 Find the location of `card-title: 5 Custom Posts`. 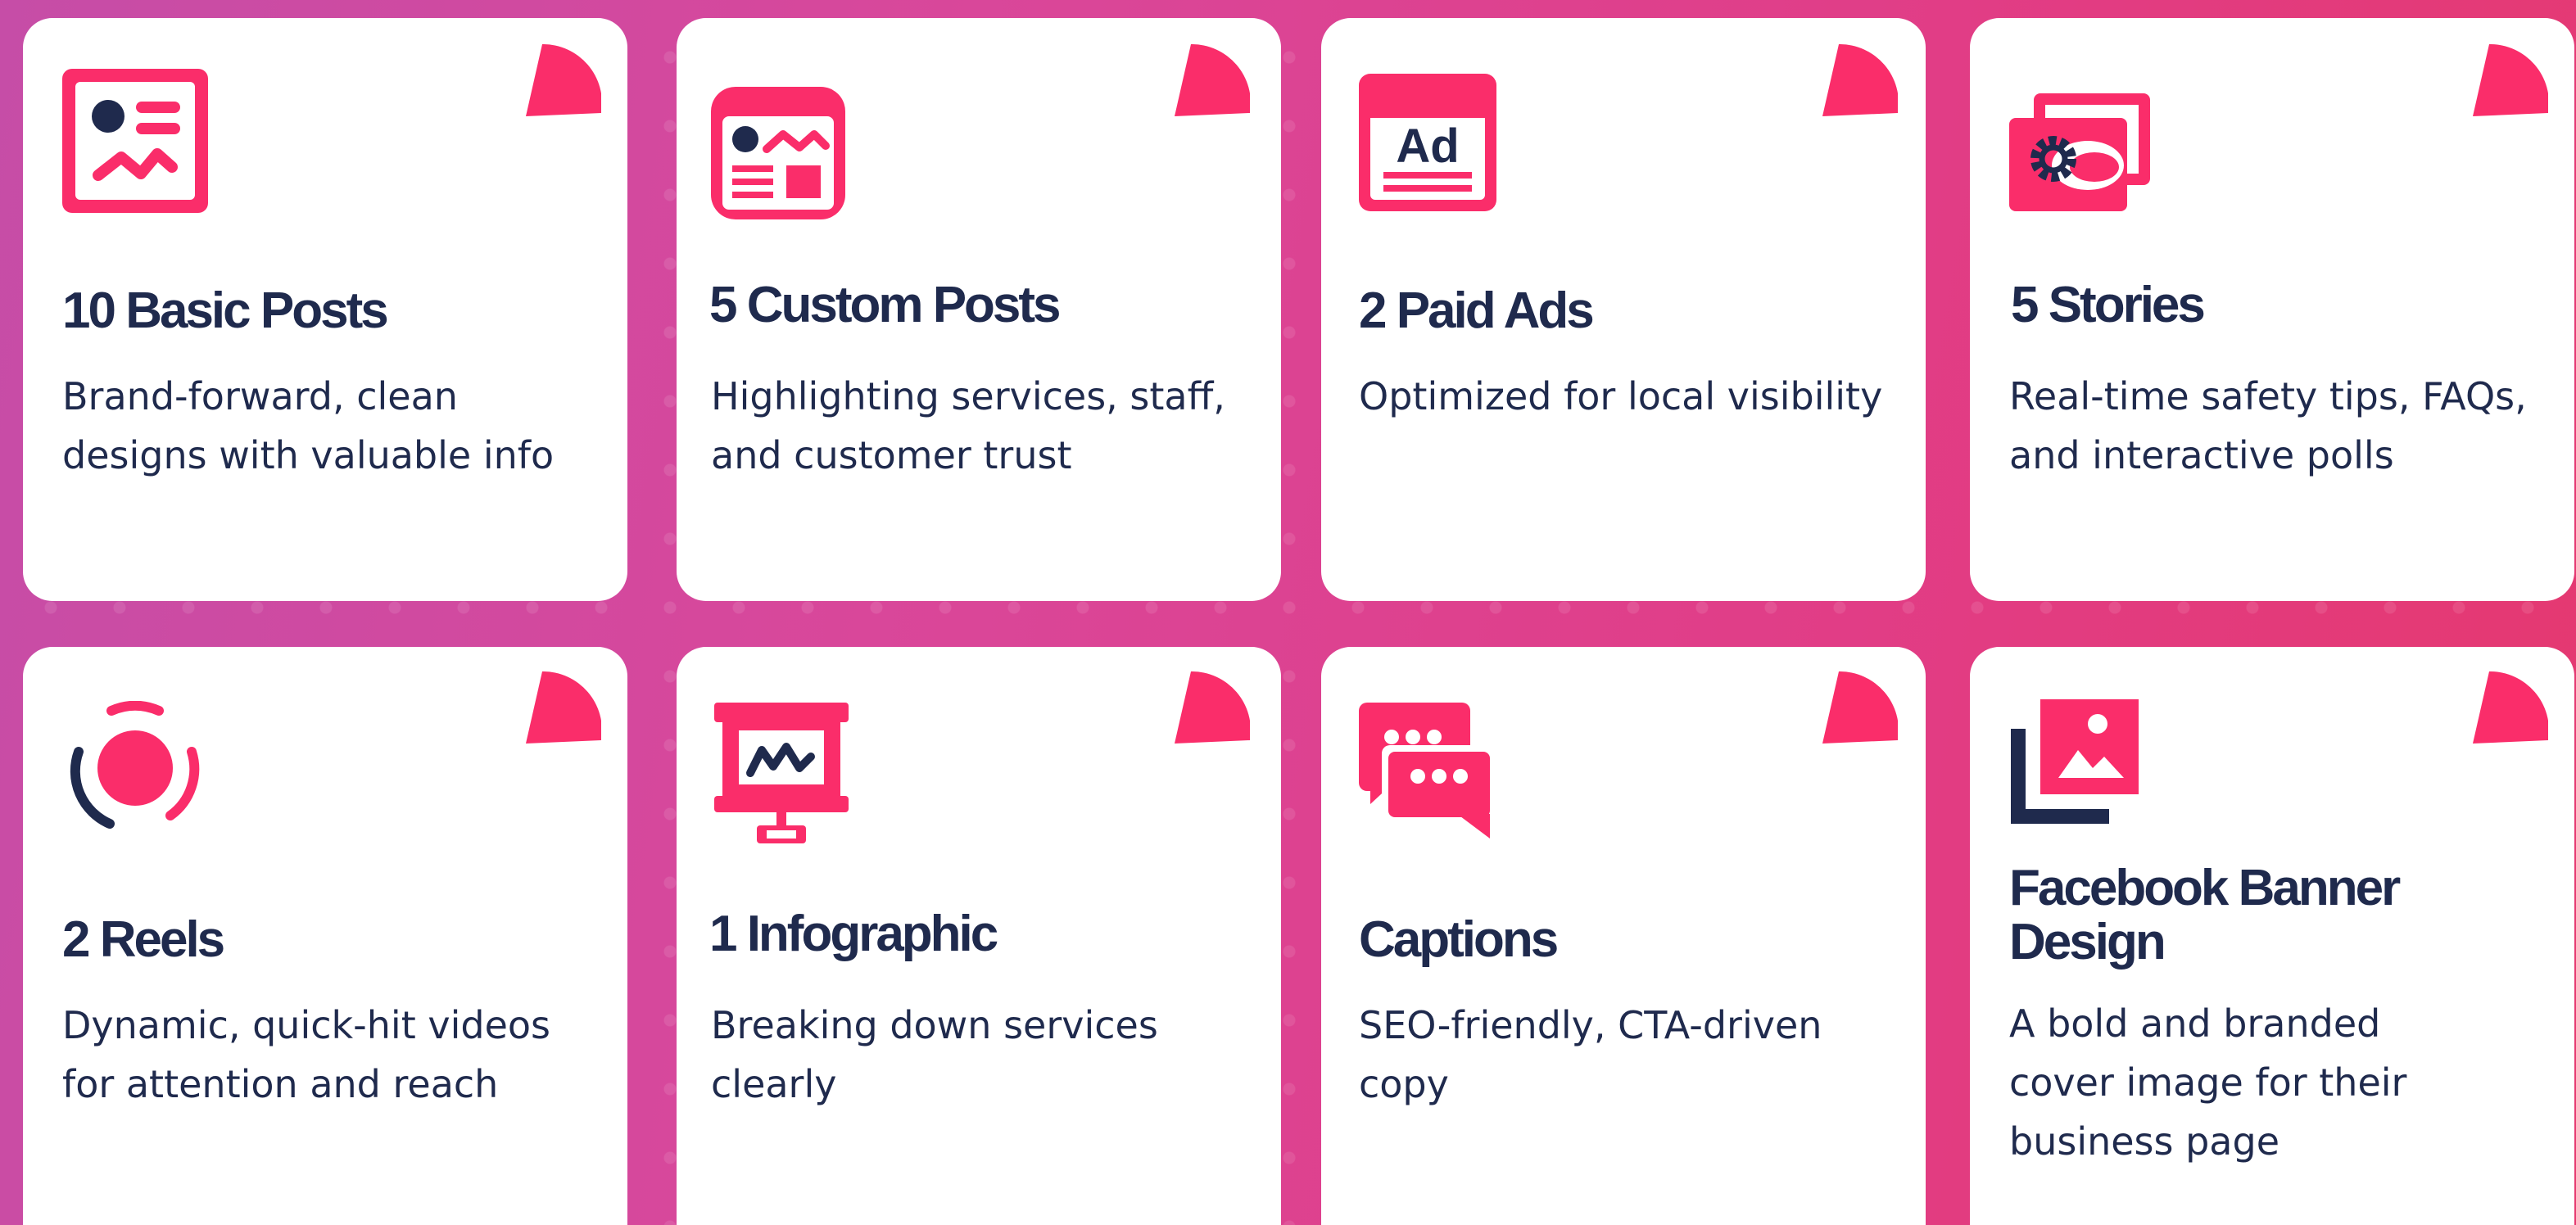

card-title: 5 Custom Posts is located at coordinates (885, 305).